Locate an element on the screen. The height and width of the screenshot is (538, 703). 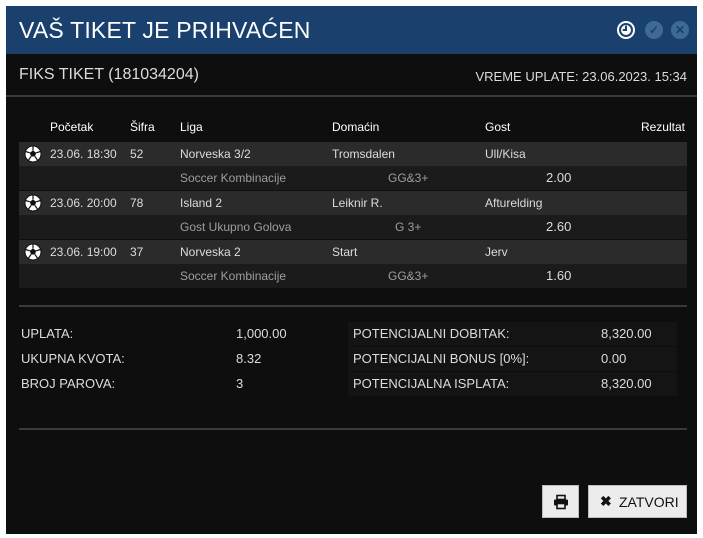
match-away: Jerv is located at coordinates (496, 252).